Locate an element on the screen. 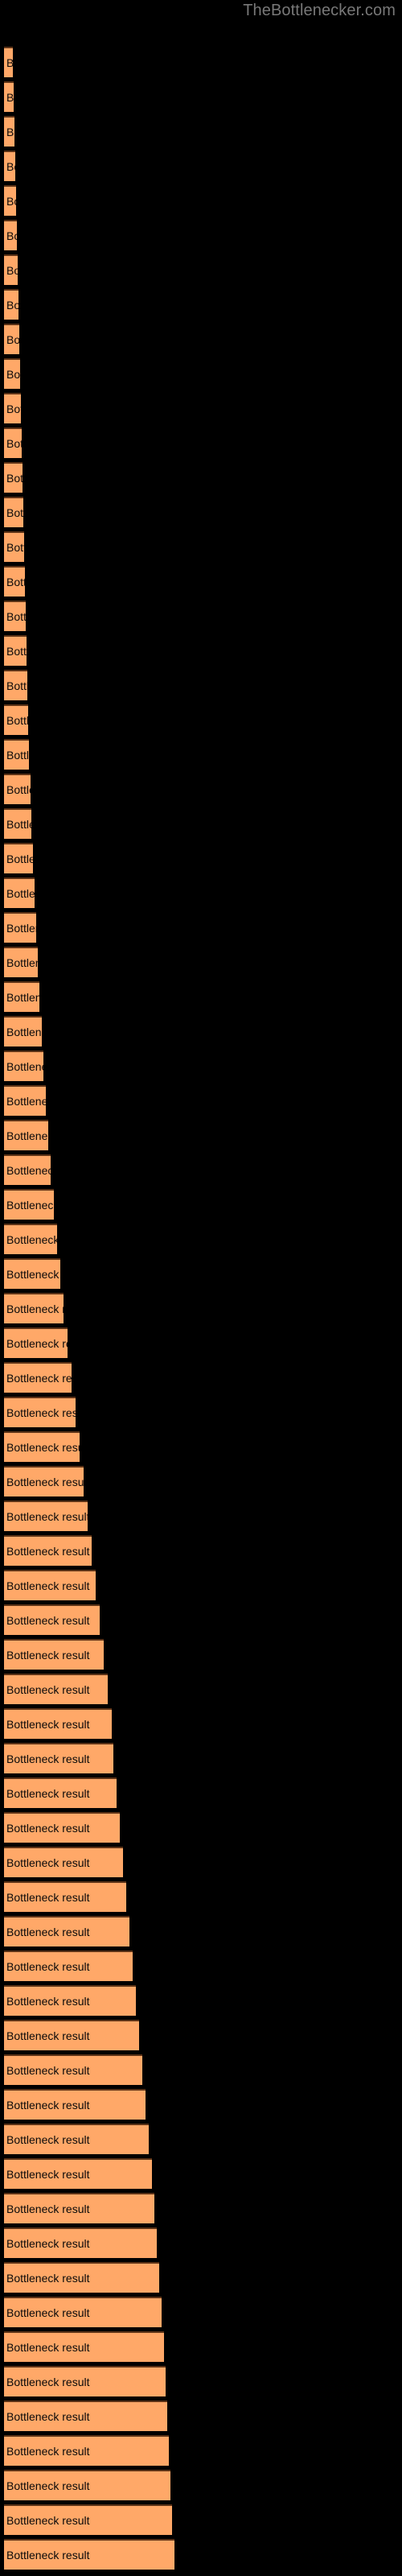 This screenshot has height=2576, width=402. bar-46: Bottleneck result is located at coordinates (52, 1619).